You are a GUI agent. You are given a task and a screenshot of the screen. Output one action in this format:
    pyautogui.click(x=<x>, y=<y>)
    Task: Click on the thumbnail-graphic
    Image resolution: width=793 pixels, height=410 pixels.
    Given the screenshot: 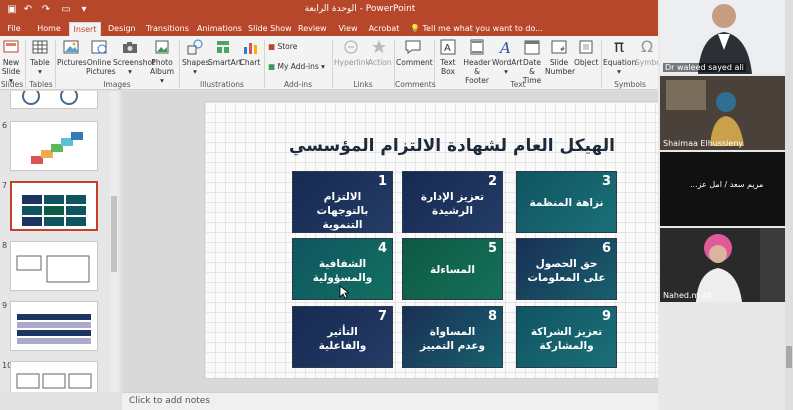 What is the action you would take?
    pyautogui.click(x=50, y=98)
    